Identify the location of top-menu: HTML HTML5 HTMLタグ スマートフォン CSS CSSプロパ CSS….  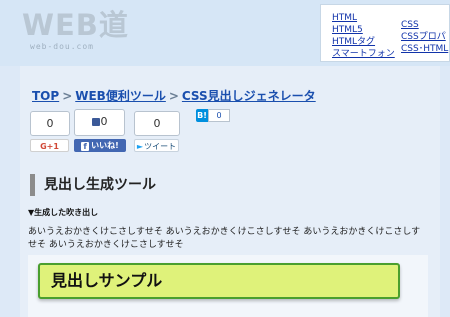
(385, 33).